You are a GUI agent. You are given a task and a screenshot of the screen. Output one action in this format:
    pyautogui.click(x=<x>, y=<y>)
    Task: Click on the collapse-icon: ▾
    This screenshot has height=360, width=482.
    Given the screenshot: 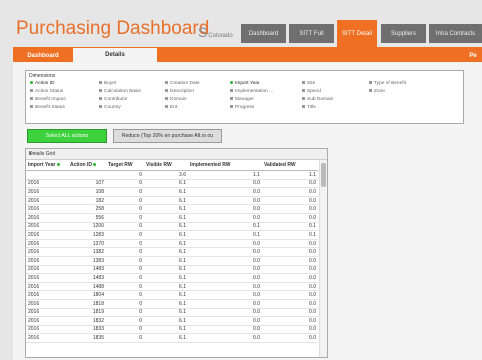 What is the action you would take?
    pyautogui.click(x=176, y=154)
    